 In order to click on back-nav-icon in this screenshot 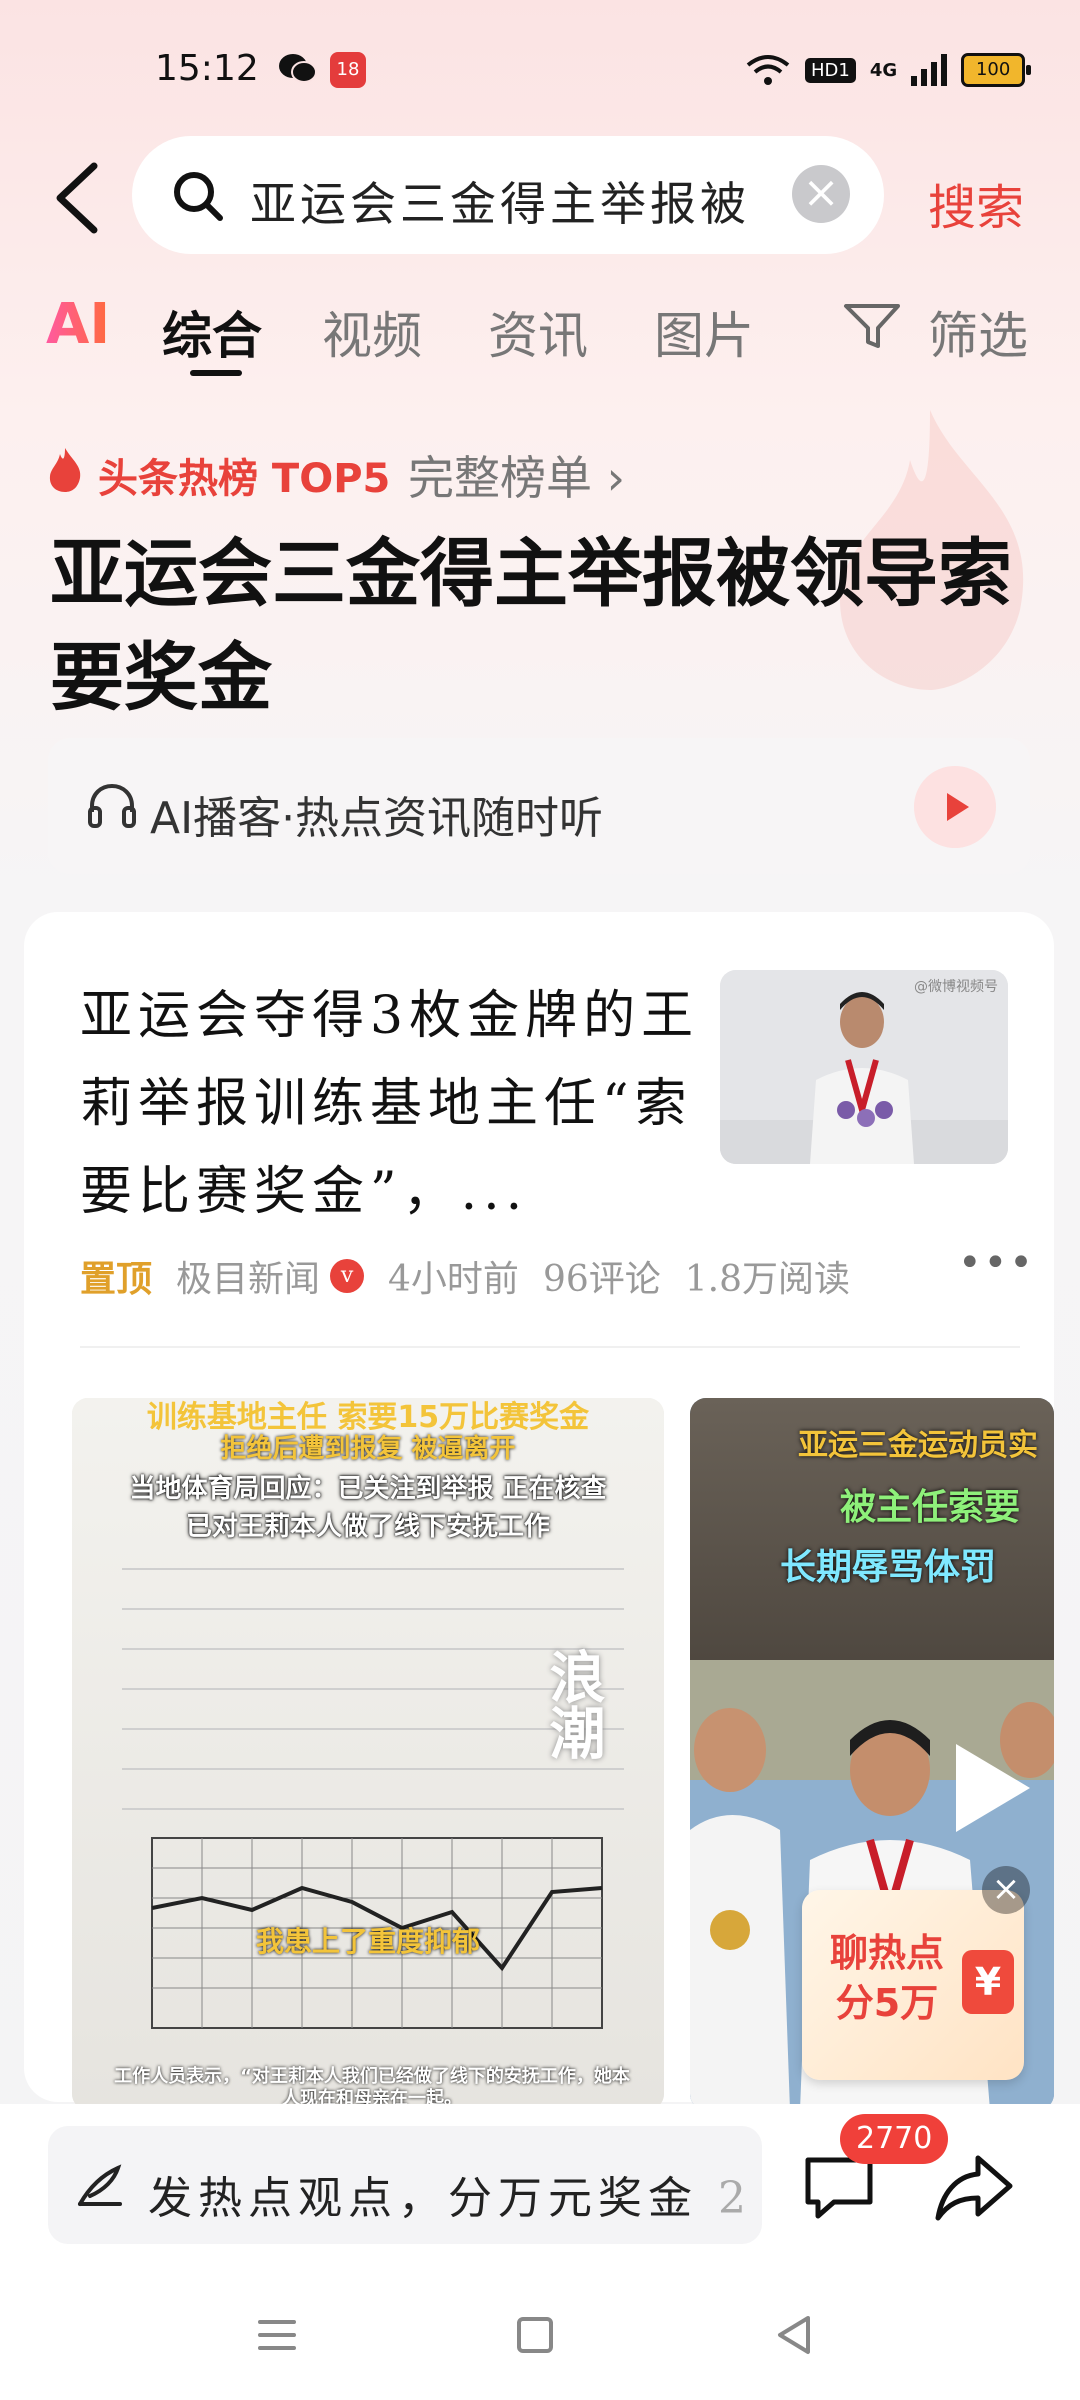, I will do `click(795, 2335)`.